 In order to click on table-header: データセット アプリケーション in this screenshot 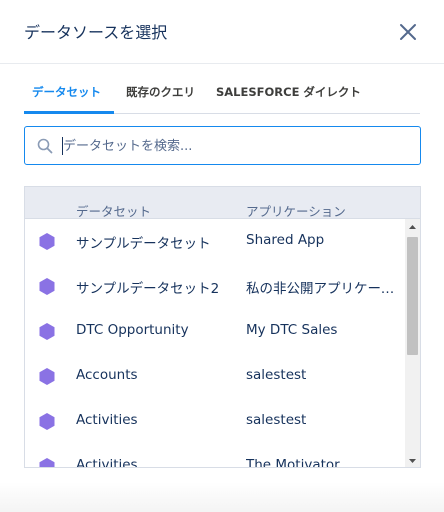, I will do `click(222, 203)`.